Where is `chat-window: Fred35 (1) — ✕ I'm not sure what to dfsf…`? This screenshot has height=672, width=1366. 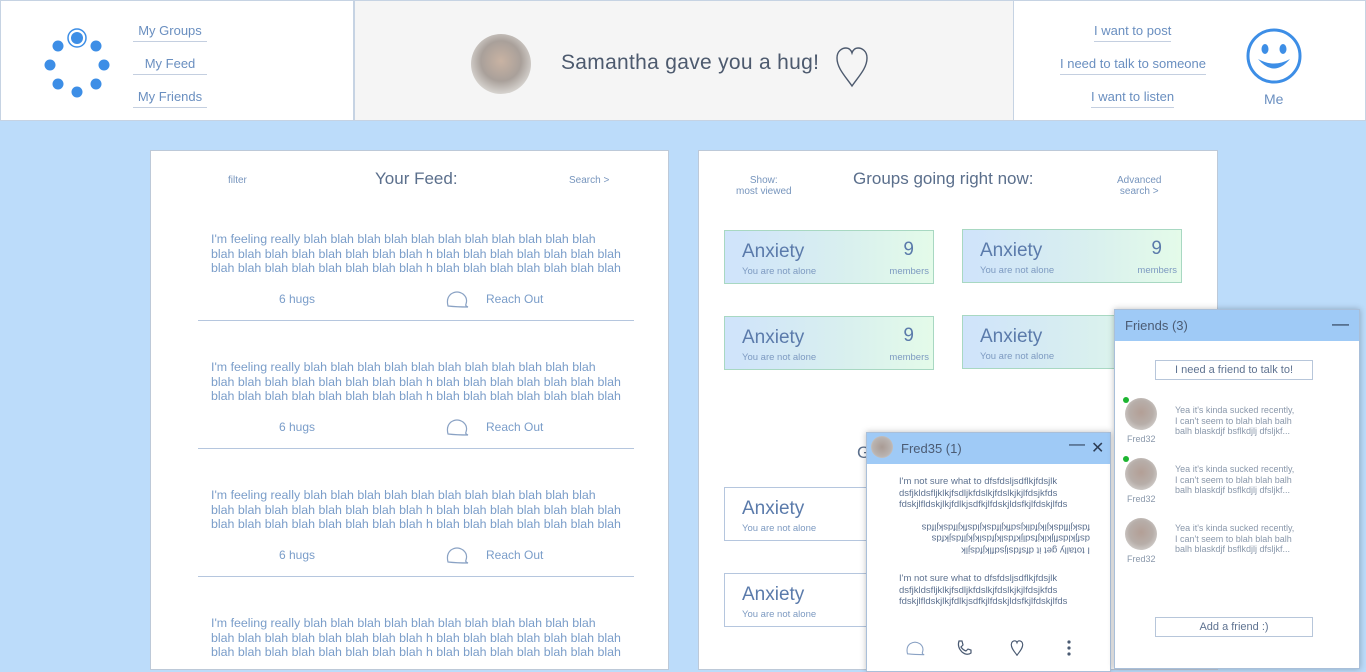
chat-window: Fred35 (1) — ✕ I'm not sure what to dfsf… is located at coordinates (988, 552).